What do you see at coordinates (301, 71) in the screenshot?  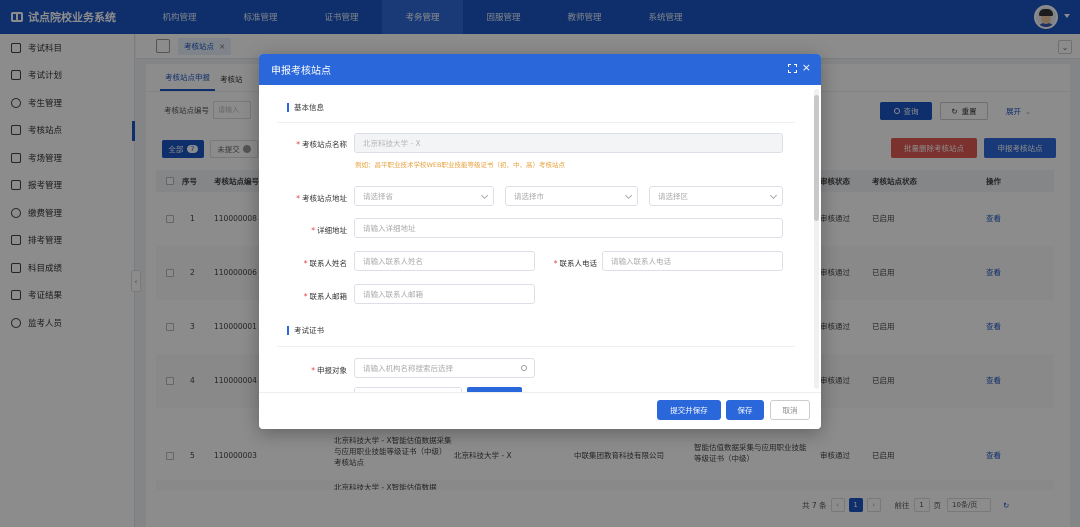 I see `dialog-title: 申报考核站点` at bounding box center [301, 71].